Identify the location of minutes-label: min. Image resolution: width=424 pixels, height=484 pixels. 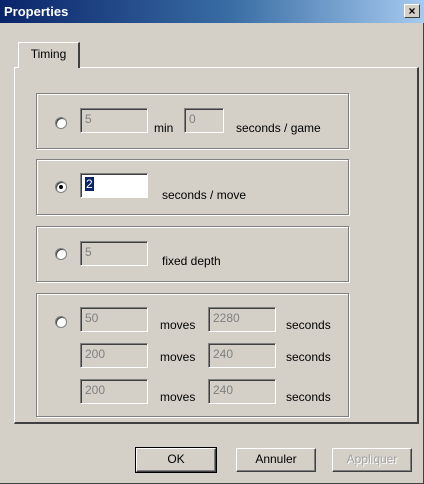
(164, 128).